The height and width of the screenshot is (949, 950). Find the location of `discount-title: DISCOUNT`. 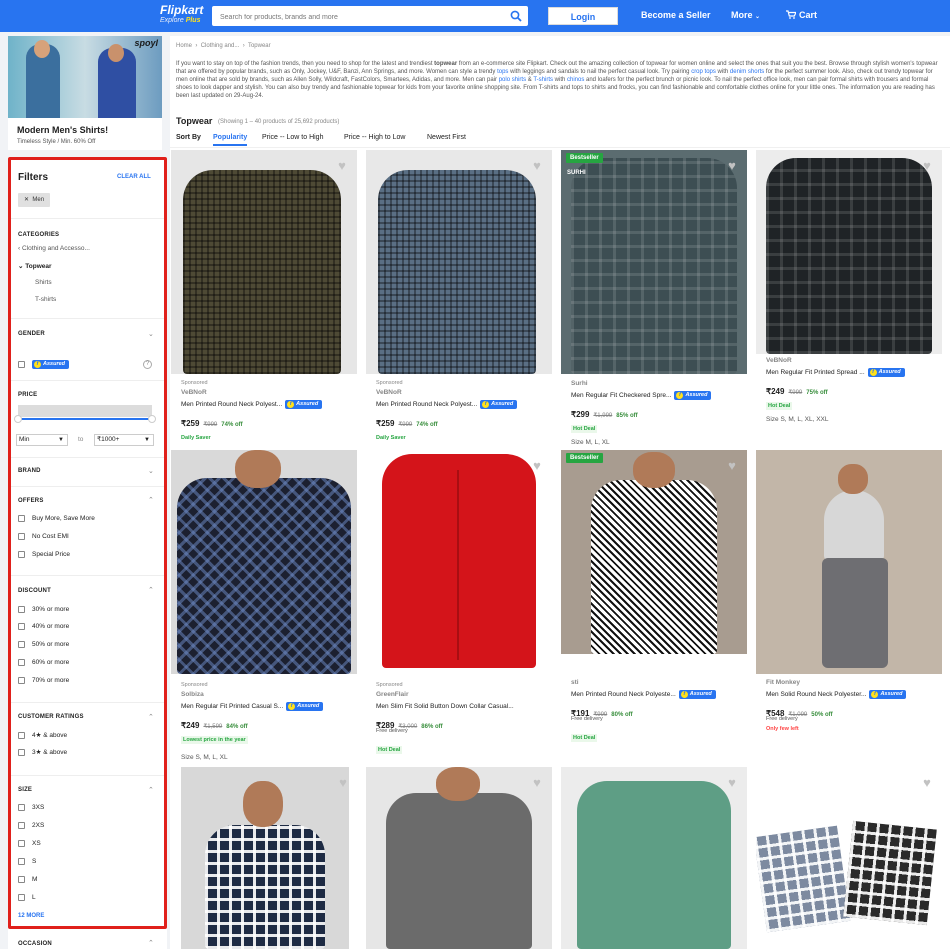

discount-title: DISCOUNT is located at coordinates (34, 591).